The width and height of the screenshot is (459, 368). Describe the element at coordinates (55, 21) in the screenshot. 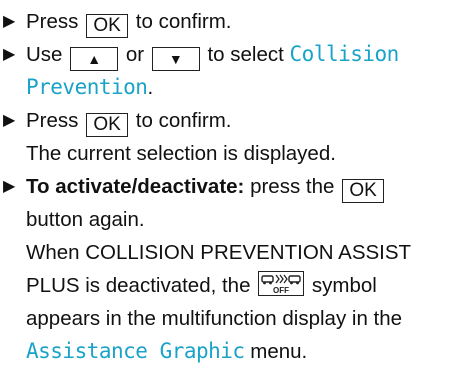

I see `step-1-press-text: Press` at that location.